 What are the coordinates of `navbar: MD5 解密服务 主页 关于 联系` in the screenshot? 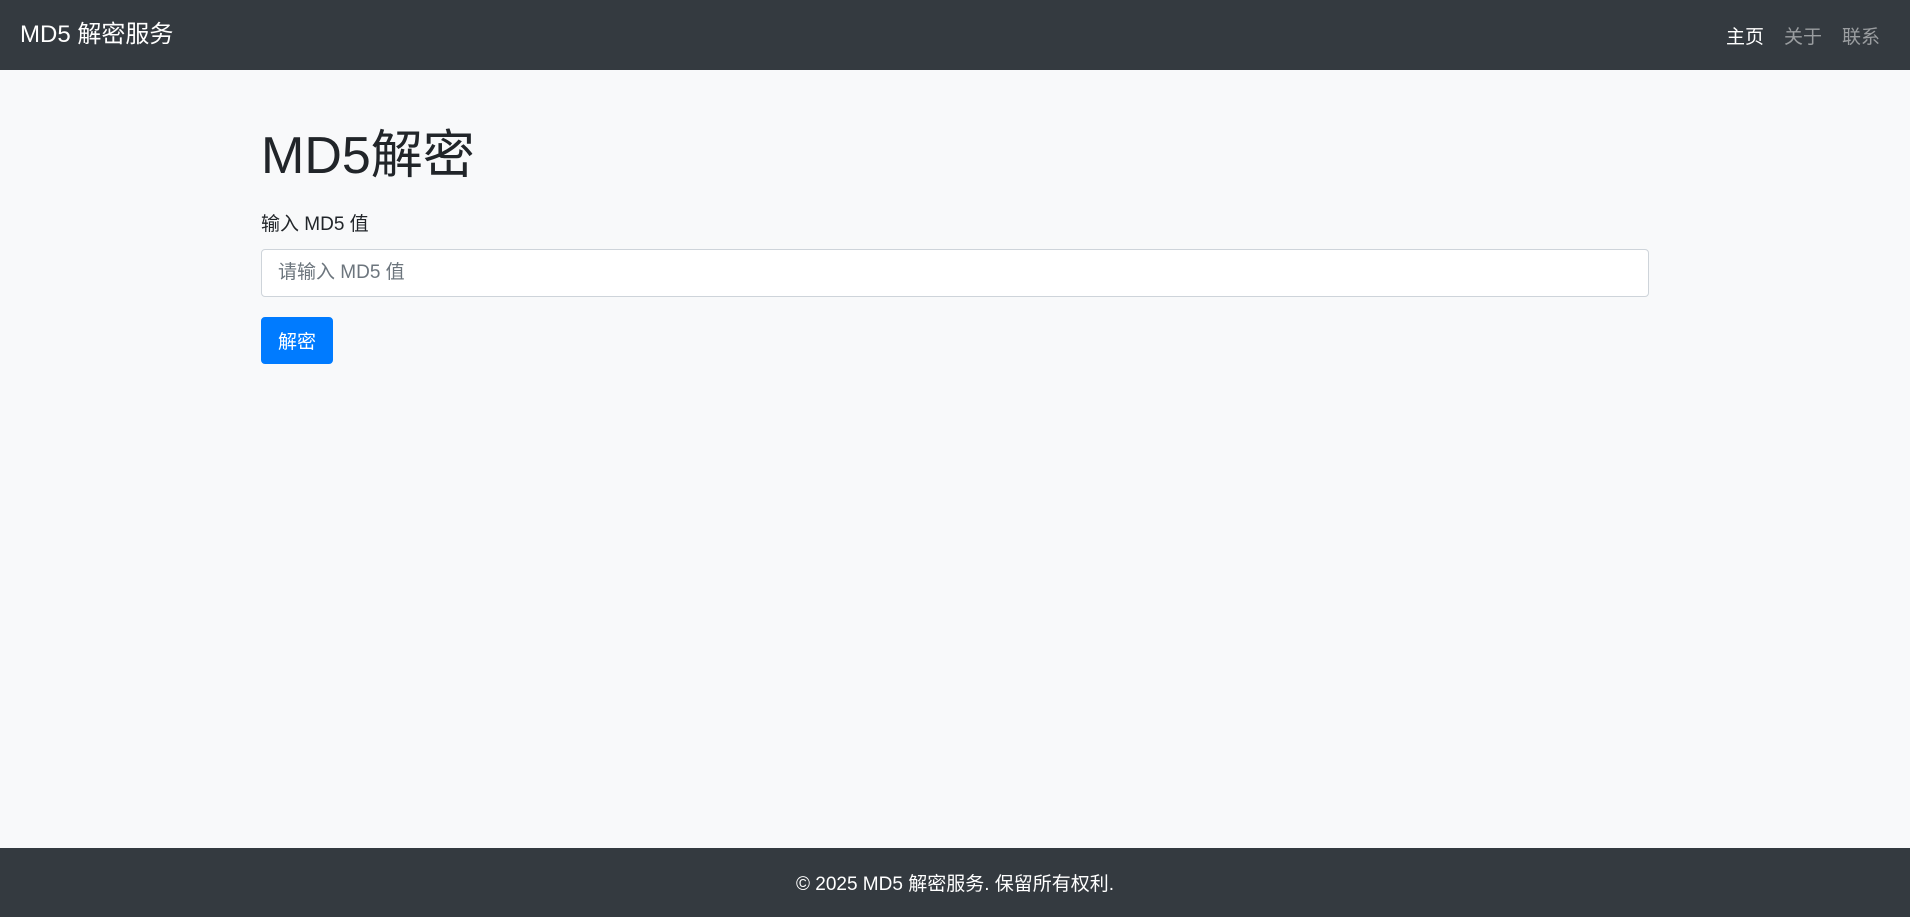 It's located at (955, 35).